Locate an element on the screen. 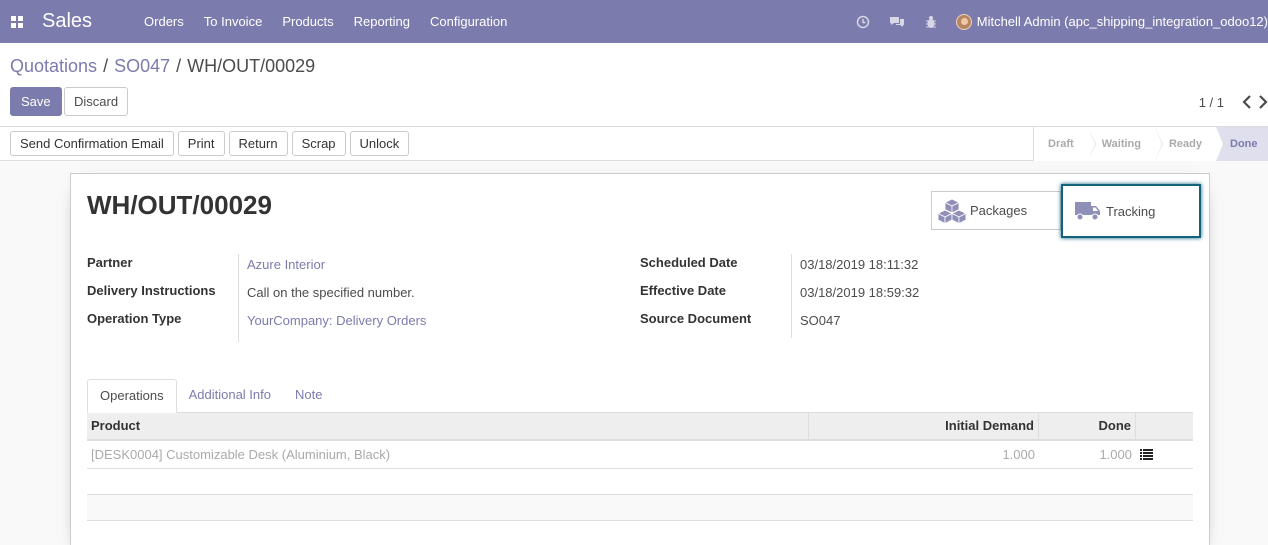  source-document-field: SO047 is located at coordinates (986, 324).